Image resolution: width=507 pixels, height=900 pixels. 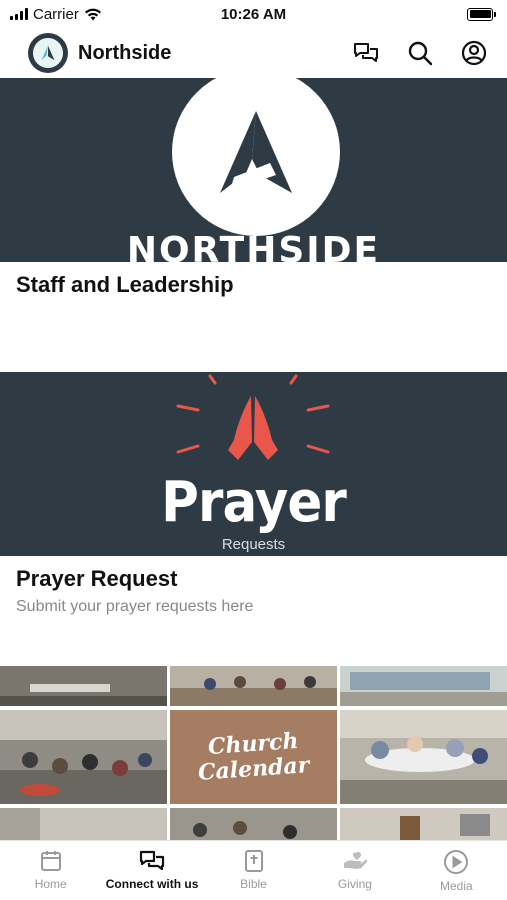 I want to click on tab-label: Connect with us, so click(x=152, y=884).